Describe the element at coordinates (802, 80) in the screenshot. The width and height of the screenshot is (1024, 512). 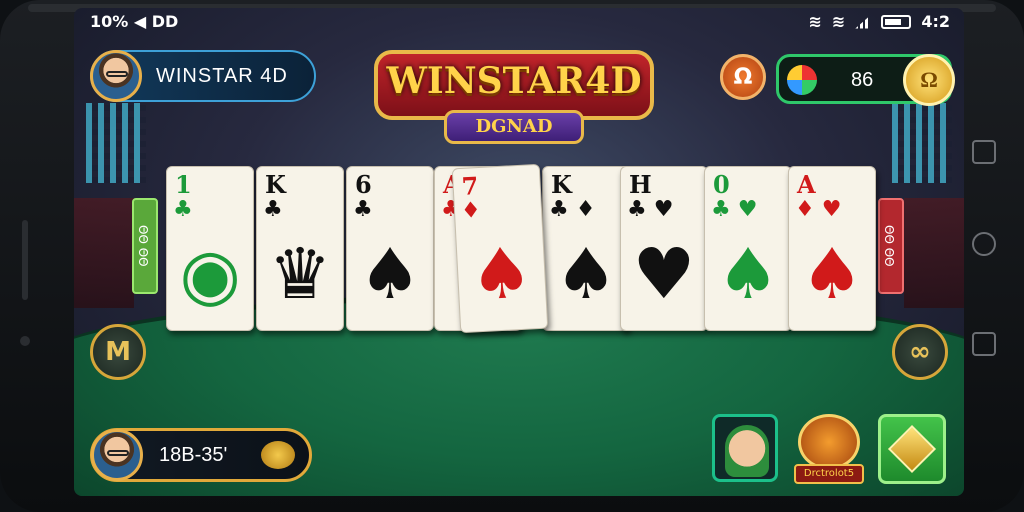
I see `gem-icon` at that location.